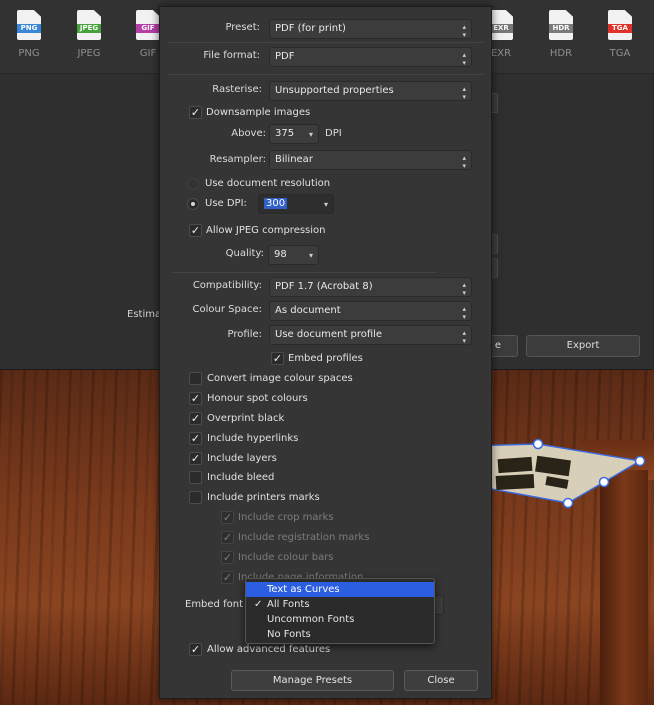  I want to click on file-format-value: PDF, so click(285, 56).